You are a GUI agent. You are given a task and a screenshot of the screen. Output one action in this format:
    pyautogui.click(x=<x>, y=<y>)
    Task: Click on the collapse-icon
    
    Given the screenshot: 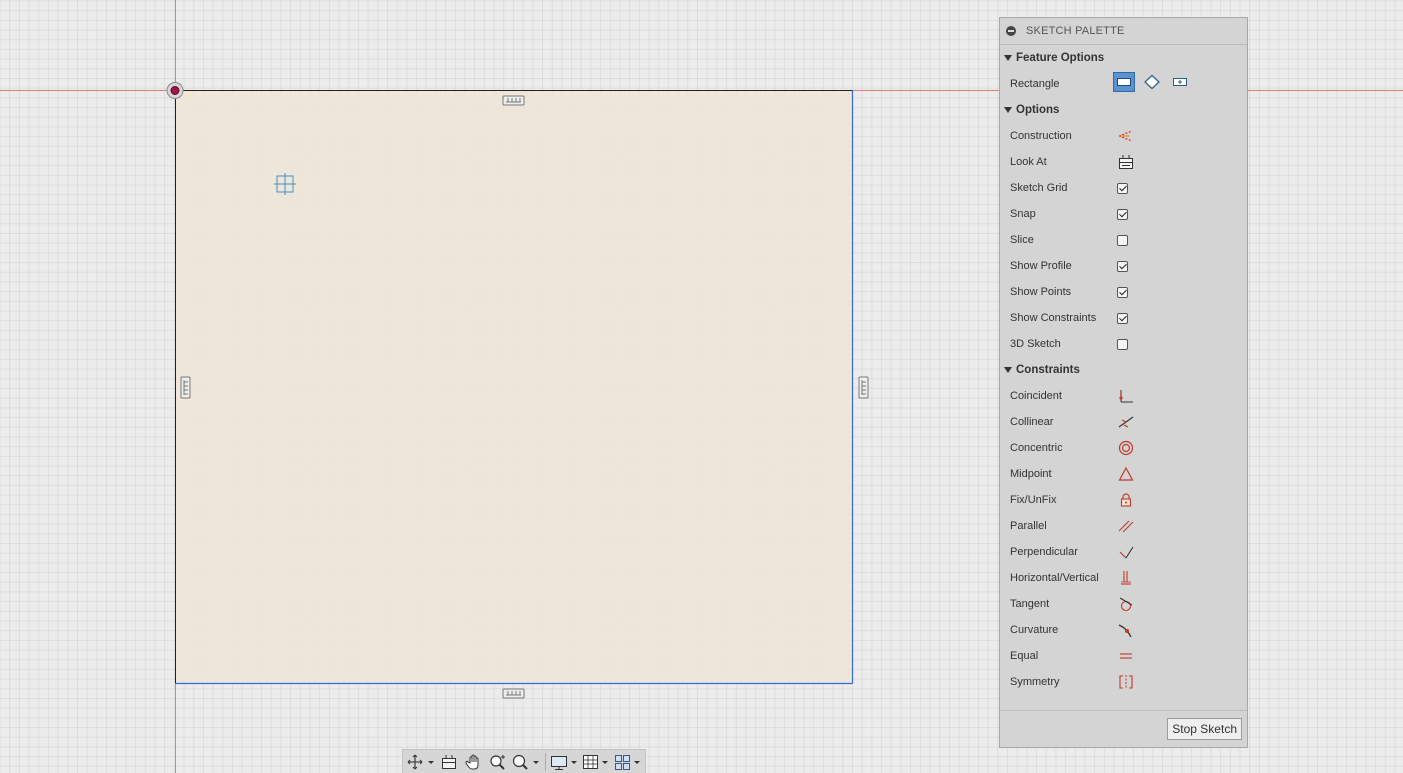 What is the action you would take?
    pyautogui.click(x=1011, y=31)
    